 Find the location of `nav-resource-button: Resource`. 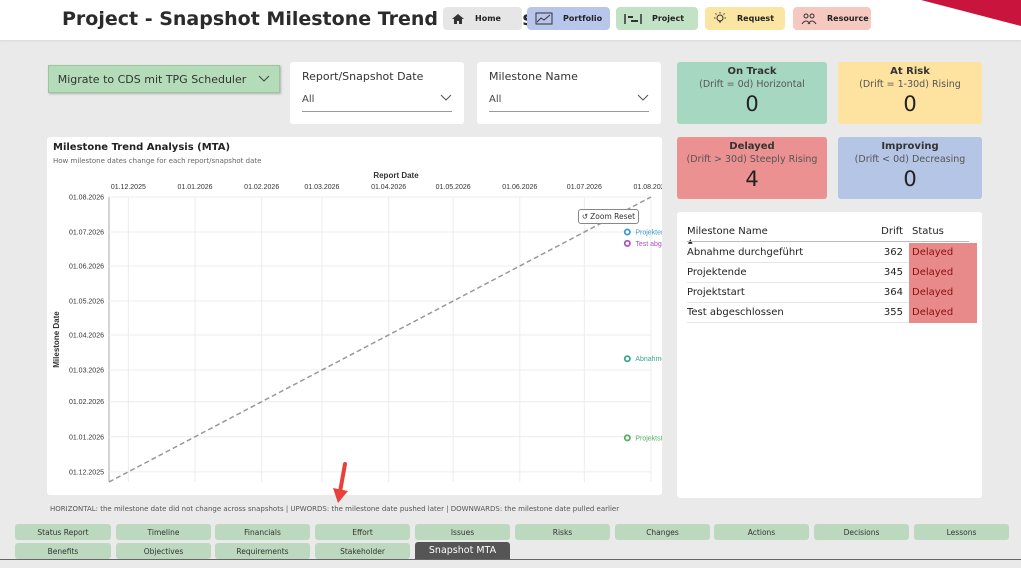

nav-resource-button: Resource is located at coordinates (832, 18).